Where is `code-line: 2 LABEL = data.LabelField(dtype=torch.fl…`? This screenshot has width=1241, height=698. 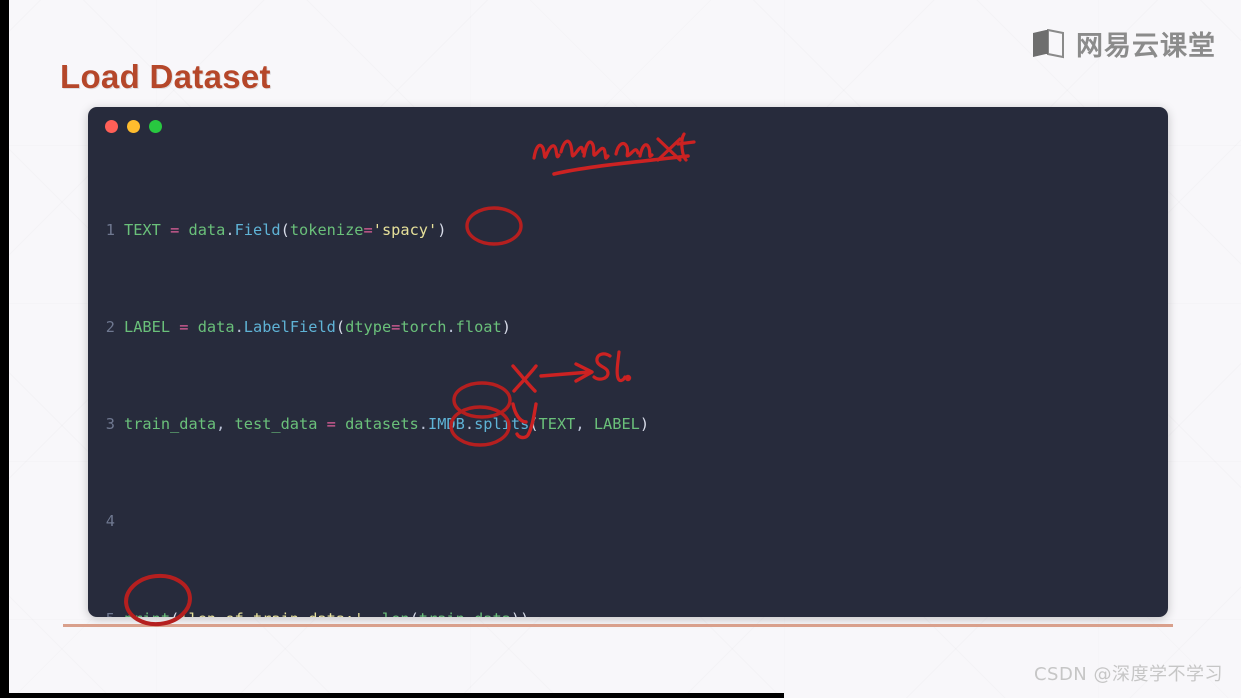
code-line: 2 LABEL = data.LabelField(dtype=torch.fl… is located at coordinates (633, 327).